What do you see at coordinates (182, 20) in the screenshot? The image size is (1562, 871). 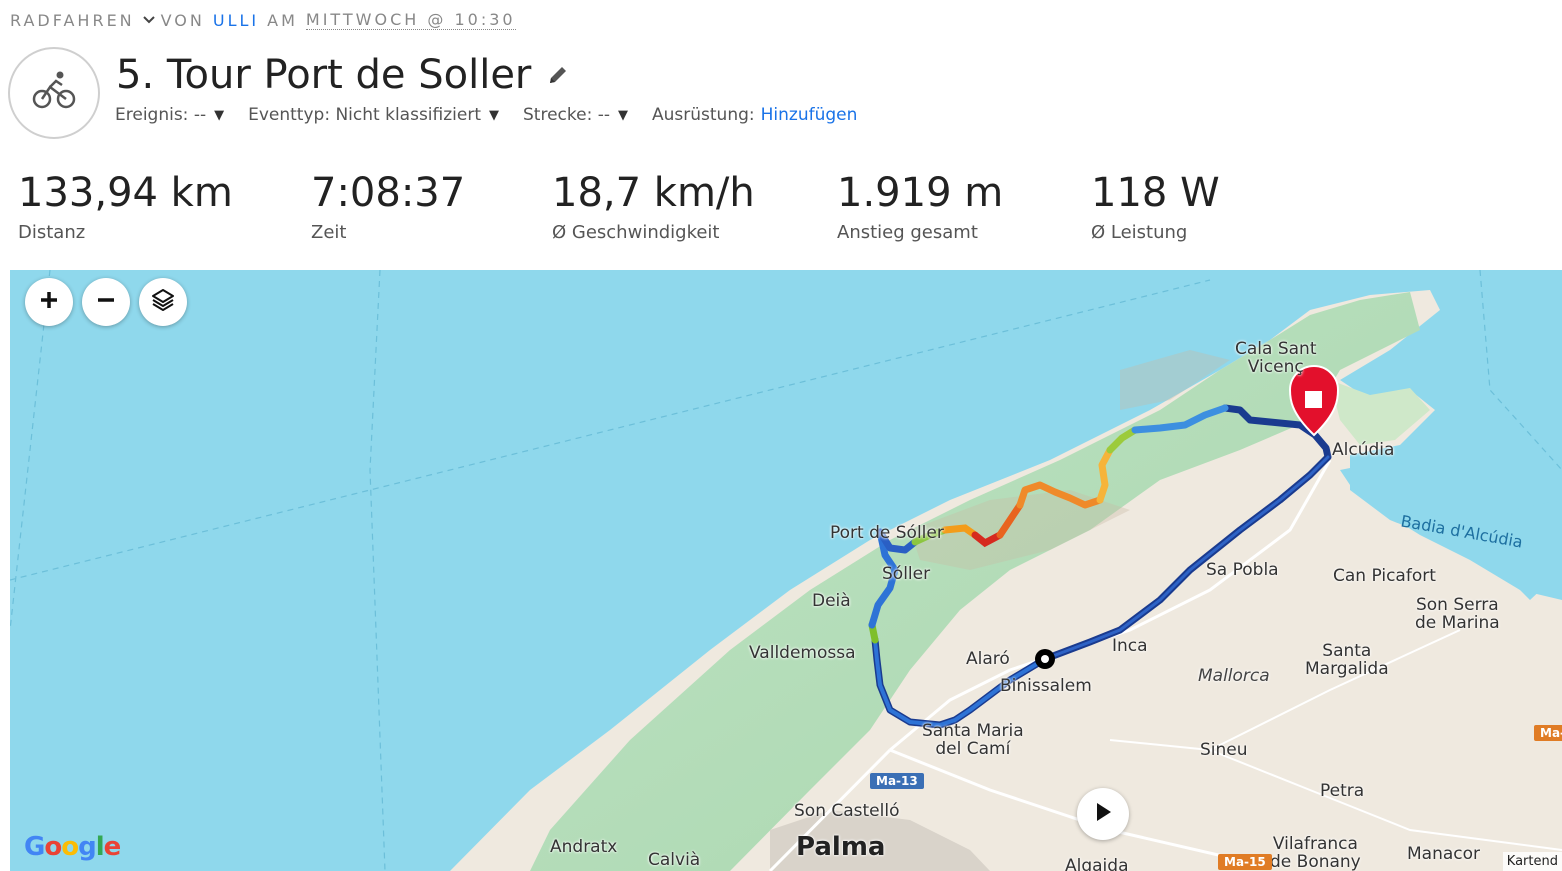 I see `by-label: VON` at bounding box center [182, 20].